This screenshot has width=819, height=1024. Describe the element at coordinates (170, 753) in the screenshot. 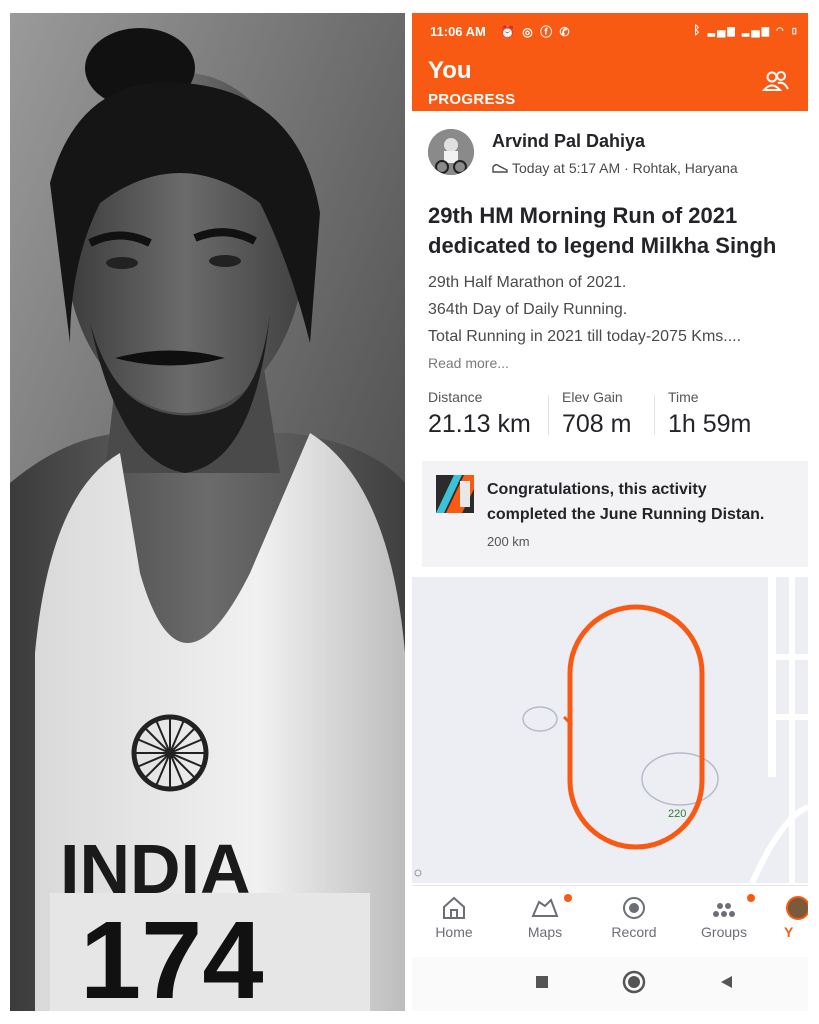

I see `chakra-emblem` at that location.